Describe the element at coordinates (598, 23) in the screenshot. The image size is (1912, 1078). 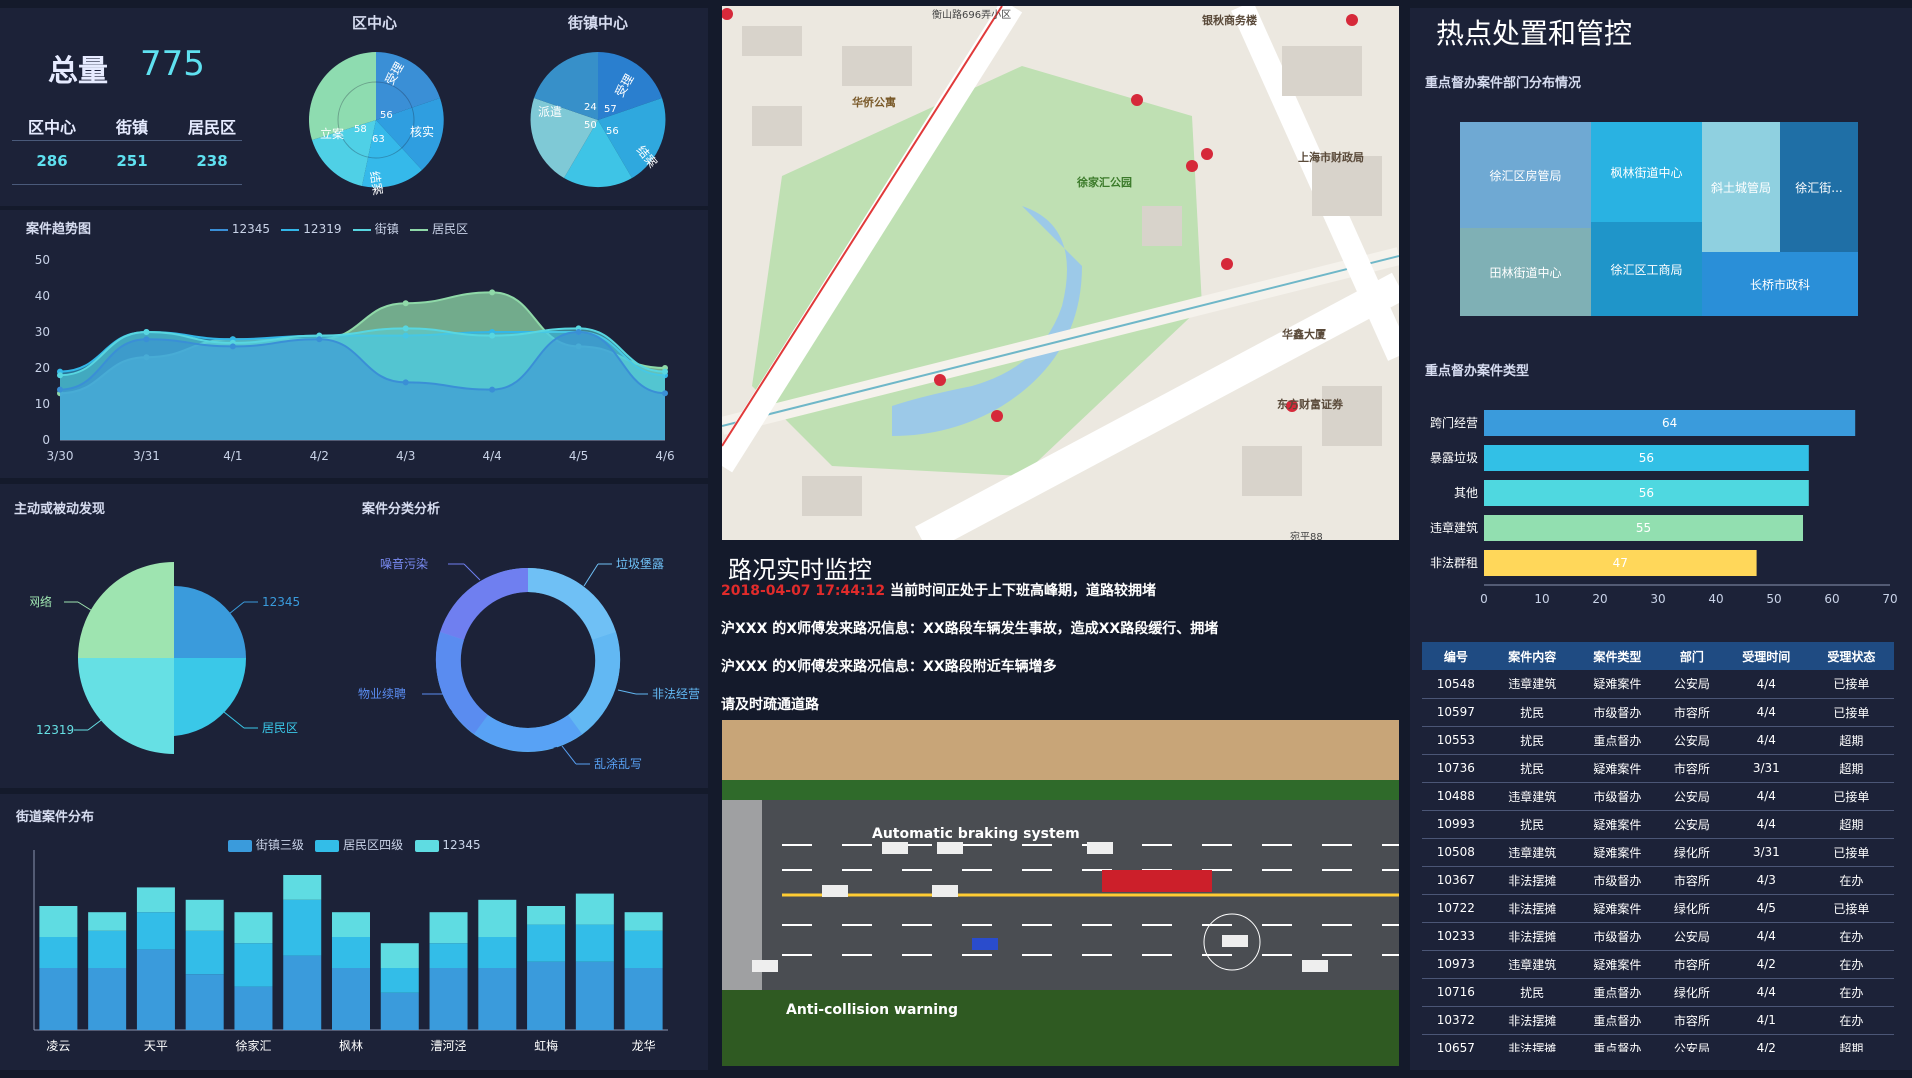
I see `rose2-title: 街镇中心` at that location.